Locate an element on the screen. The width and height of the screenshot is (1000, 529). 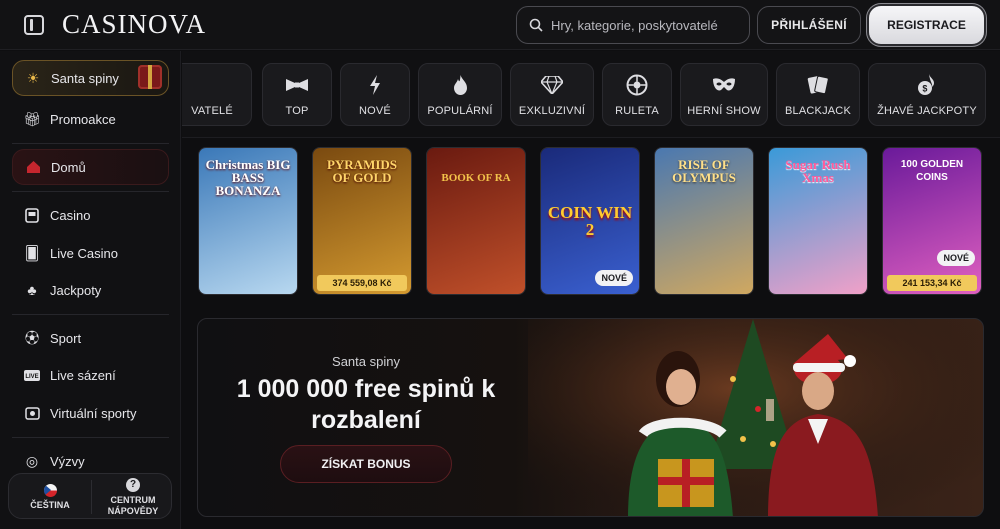
sidebar-item-jackpoty: ♣ Jackpoty is located at coordinates (90, 290).